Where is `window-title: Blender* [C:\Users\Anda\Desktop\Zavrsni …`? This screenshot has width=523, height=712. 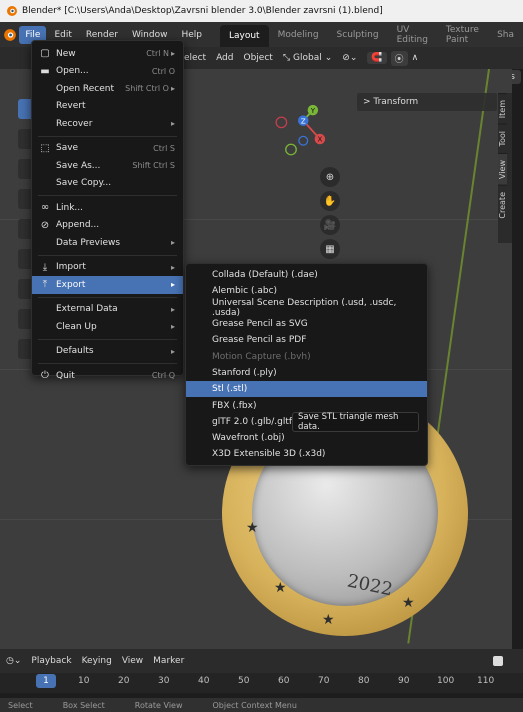 window-title: Blender* [C:\Users\Anda\Desktop\Zavrsni … is located at coordinates (202, 11).